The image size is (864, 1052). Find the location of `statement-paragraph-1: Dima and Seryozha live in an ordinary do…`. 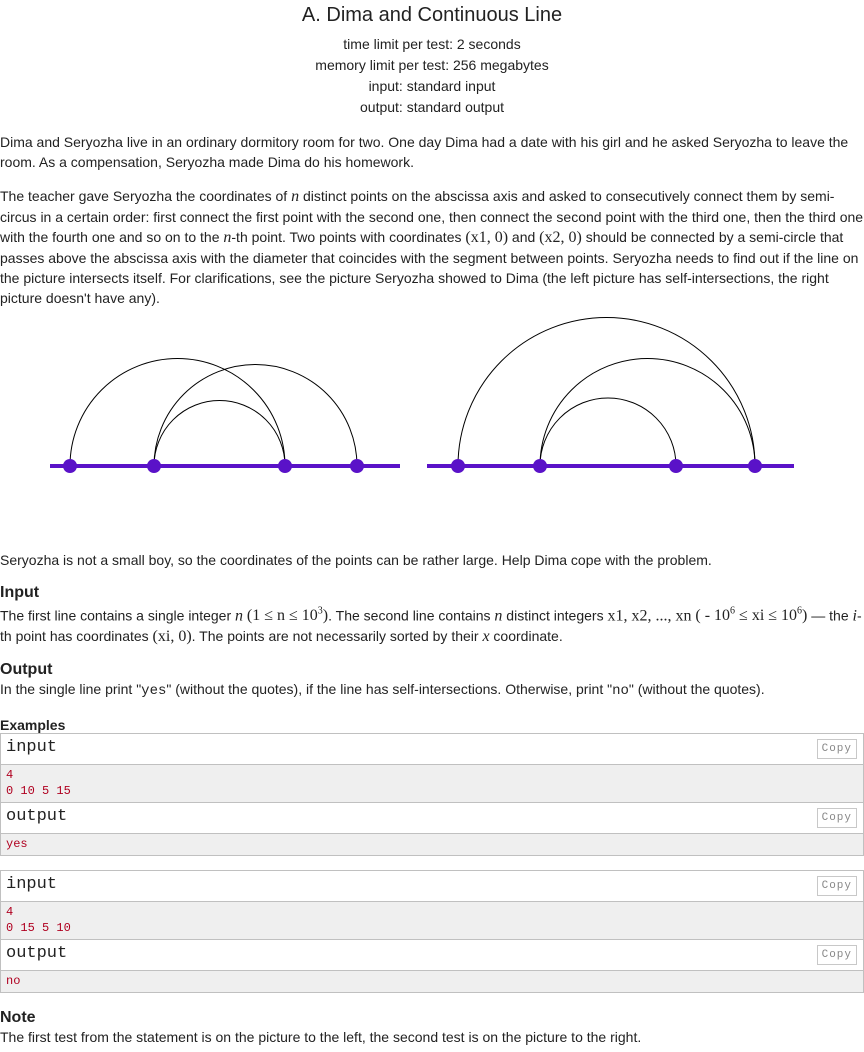

statement-paragraph-1: Dima and Seryozha live in an ordinary do… is located at coordinates (424, 152).